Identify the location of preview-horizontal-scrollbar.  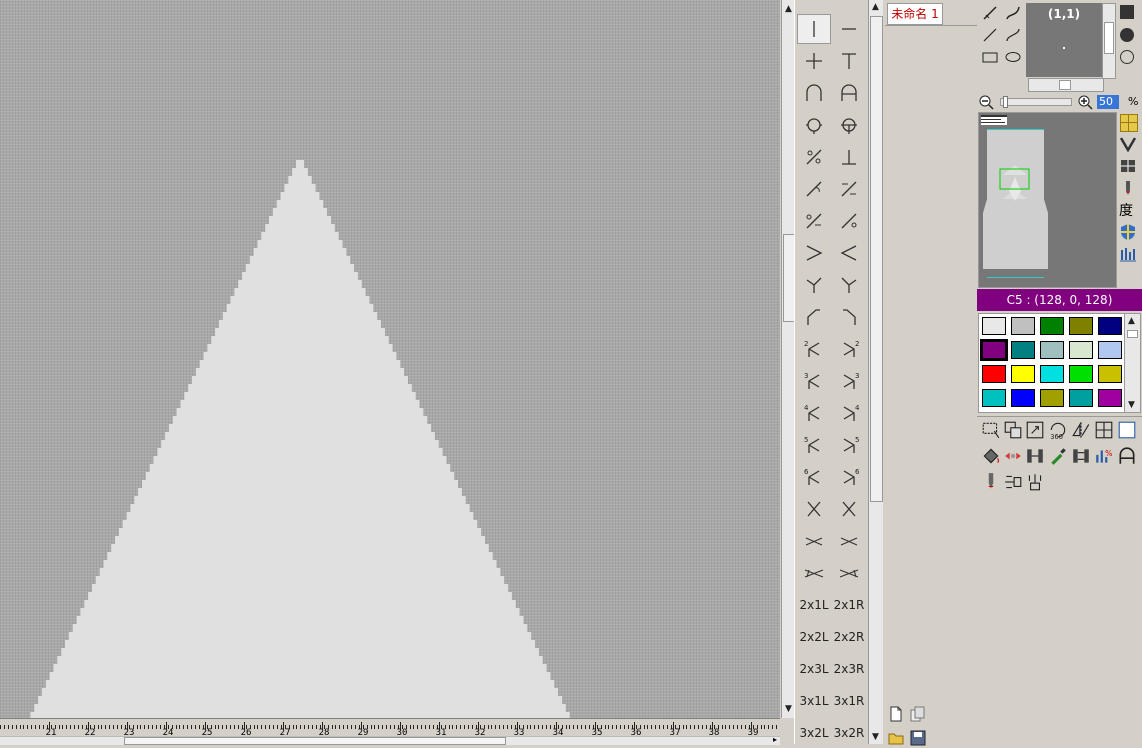
(1066, 85).